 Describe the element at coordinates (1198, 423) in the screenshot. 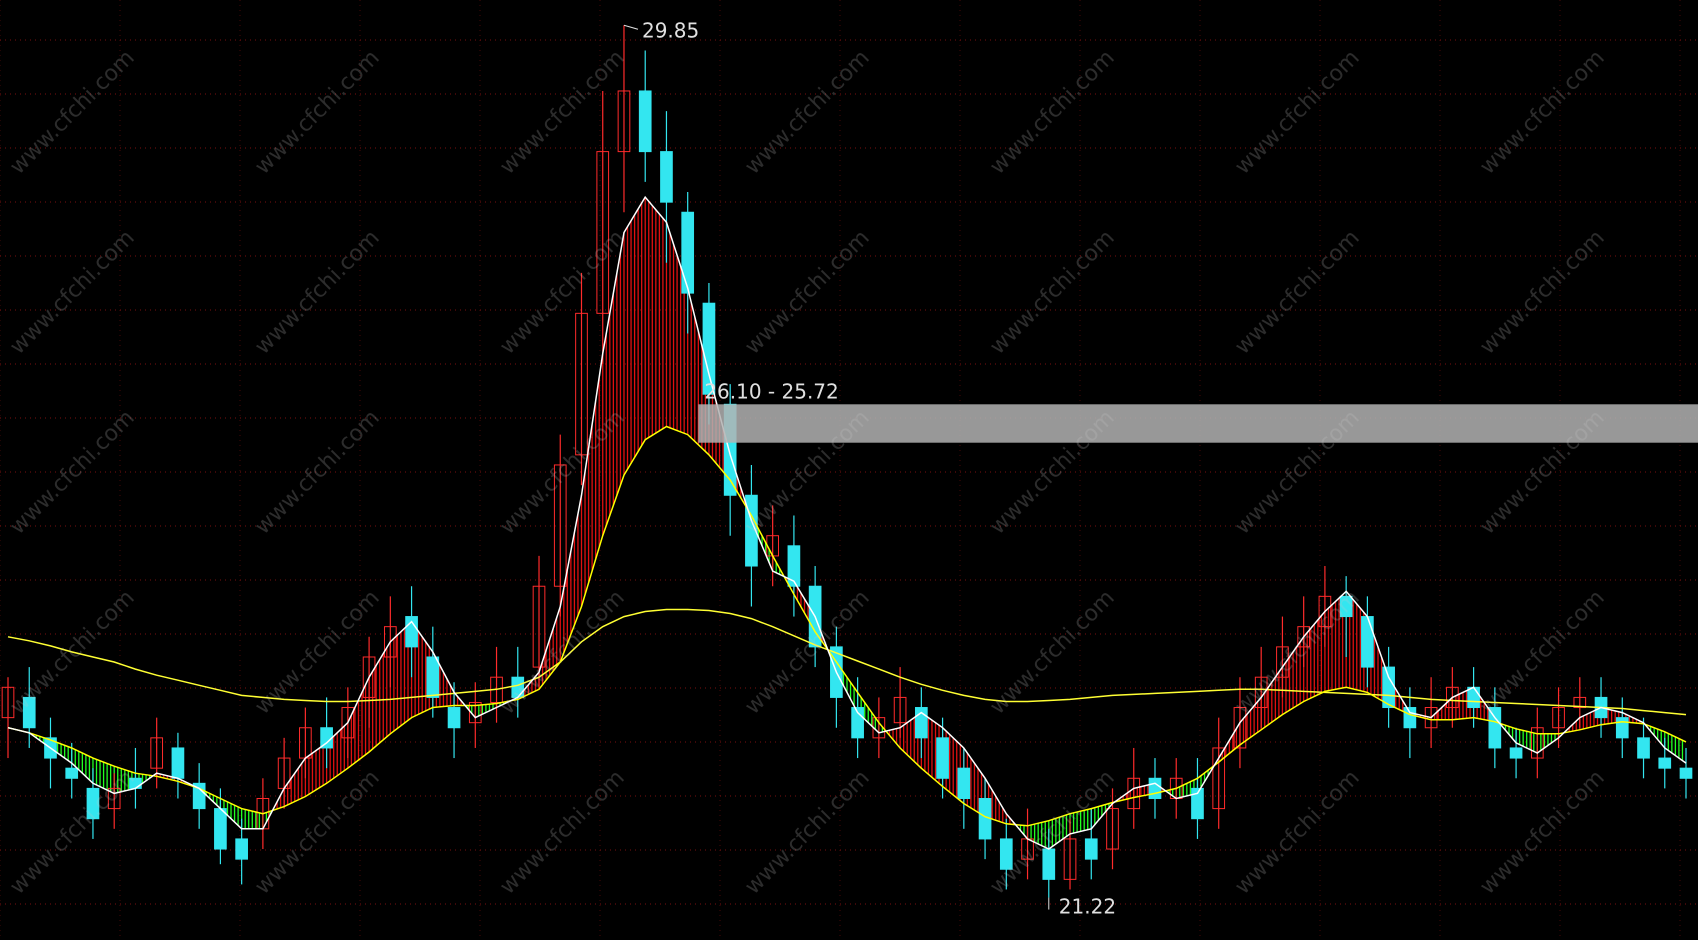

I see `price-zone-band` at that location.